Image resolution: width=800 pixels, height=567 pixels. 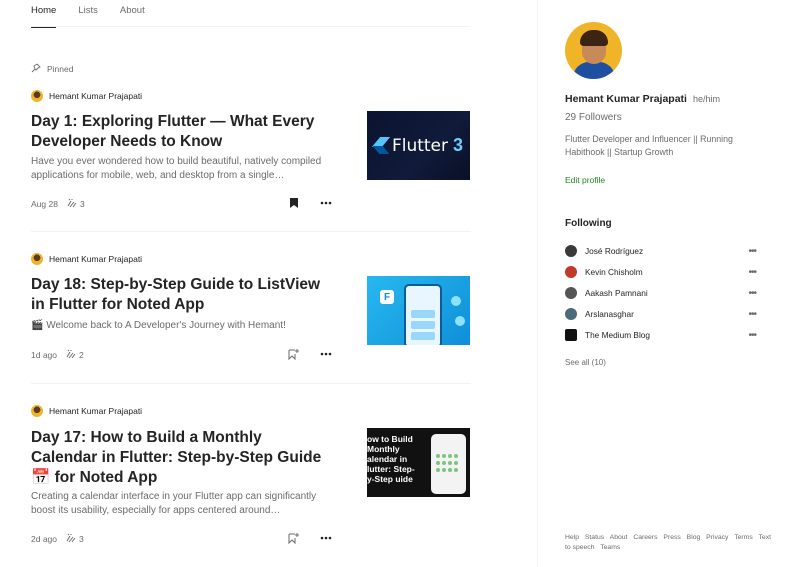 What do you see at coordinates (585, 180) in the screenshot?
I see `edit-profile-link: Edit profile` at bounding box center [585, 180].